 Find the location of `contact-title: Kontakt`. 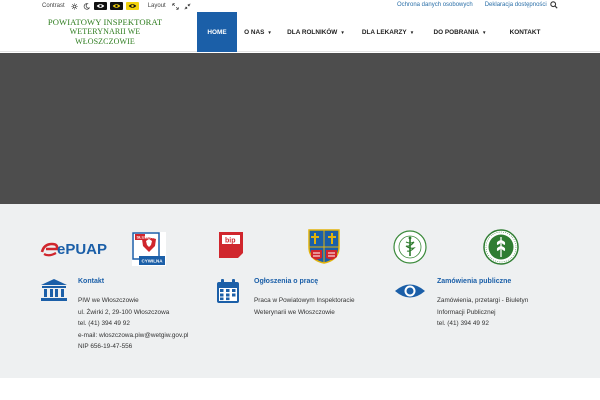

contact-title: Kontakt is located at coordinates (91, 281).